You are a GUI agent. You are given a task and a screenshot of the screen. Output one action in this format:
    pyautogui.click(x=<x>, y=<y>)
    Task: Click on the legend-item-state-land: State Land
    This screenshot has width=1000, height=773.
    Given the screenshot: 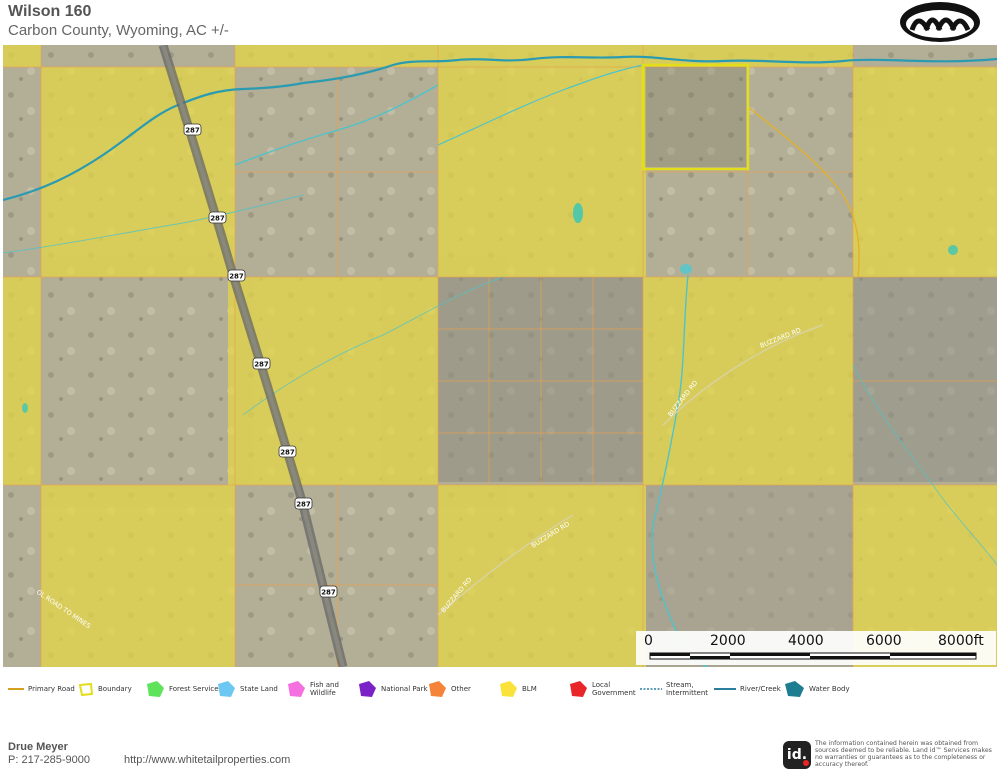 What is the action you would take?
    pyautogui.click(x=247, y=689)
    